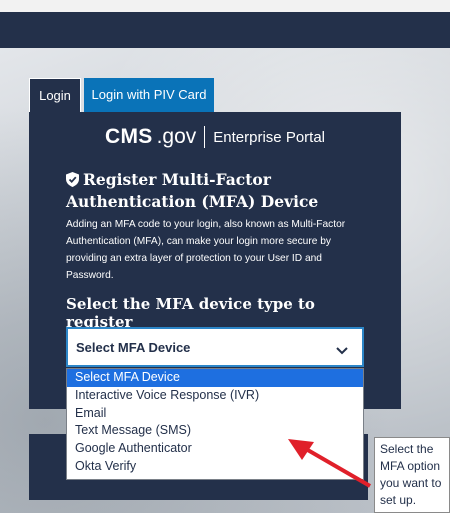 Image resolution: width=450 pixels, height=513 pixels. What do you see at coordinates (190, 313) in the screenshot?
I see `select-device-label: Select the MFA device type to register` at bounding box center [190, 313].